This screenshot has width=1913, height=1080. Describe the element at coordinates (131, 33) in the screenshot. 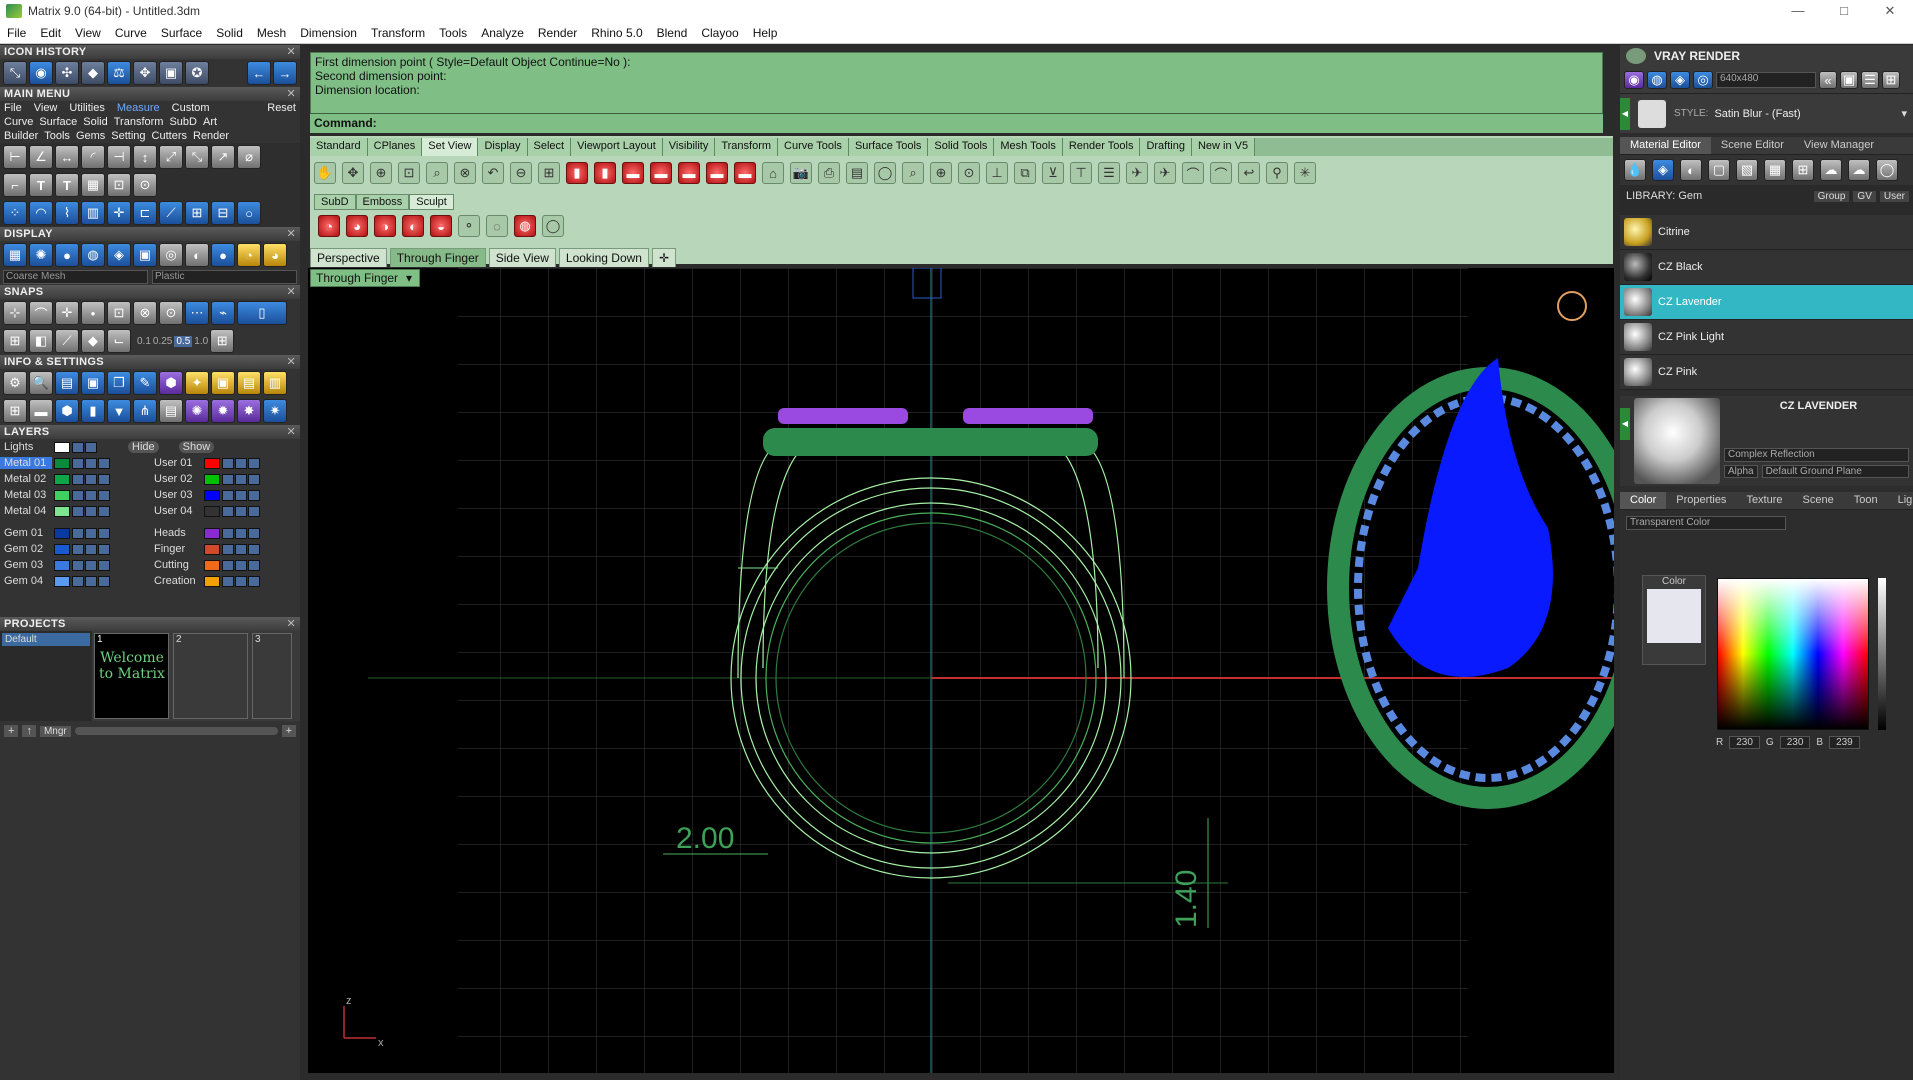

I see `menu-curve: Curve` at that location.